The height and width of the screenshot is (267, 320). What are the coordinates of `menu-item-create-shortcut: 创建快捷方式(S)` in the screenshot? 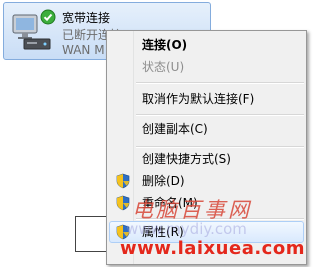 It's located at (206, 159).